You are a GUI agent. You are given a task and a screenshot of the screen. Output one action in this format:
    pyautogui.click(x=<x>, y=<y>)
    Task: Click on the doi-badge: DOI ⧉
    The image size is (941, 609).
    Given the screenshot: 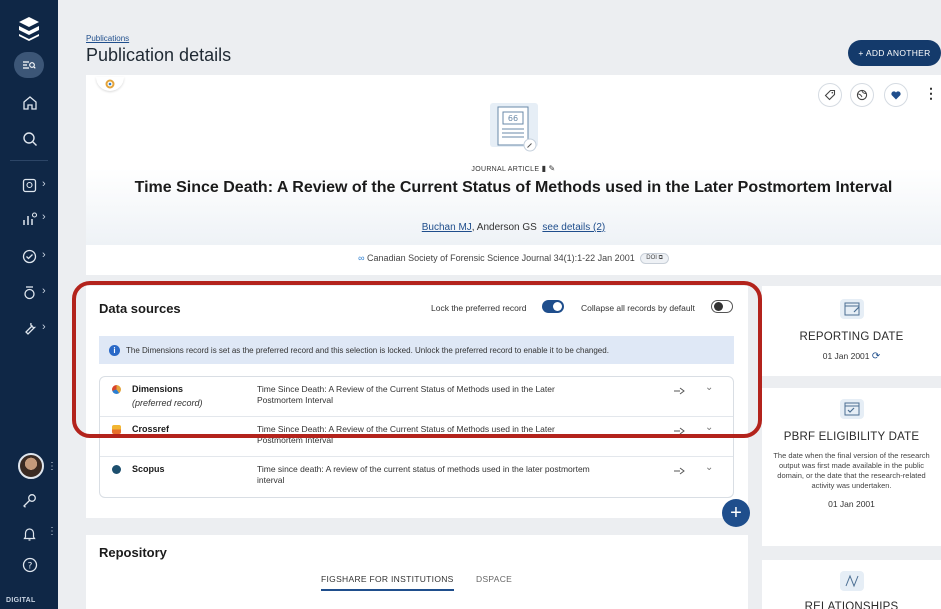 What is the action you would take?
    pyautogui.click(x=654, y=259)
    